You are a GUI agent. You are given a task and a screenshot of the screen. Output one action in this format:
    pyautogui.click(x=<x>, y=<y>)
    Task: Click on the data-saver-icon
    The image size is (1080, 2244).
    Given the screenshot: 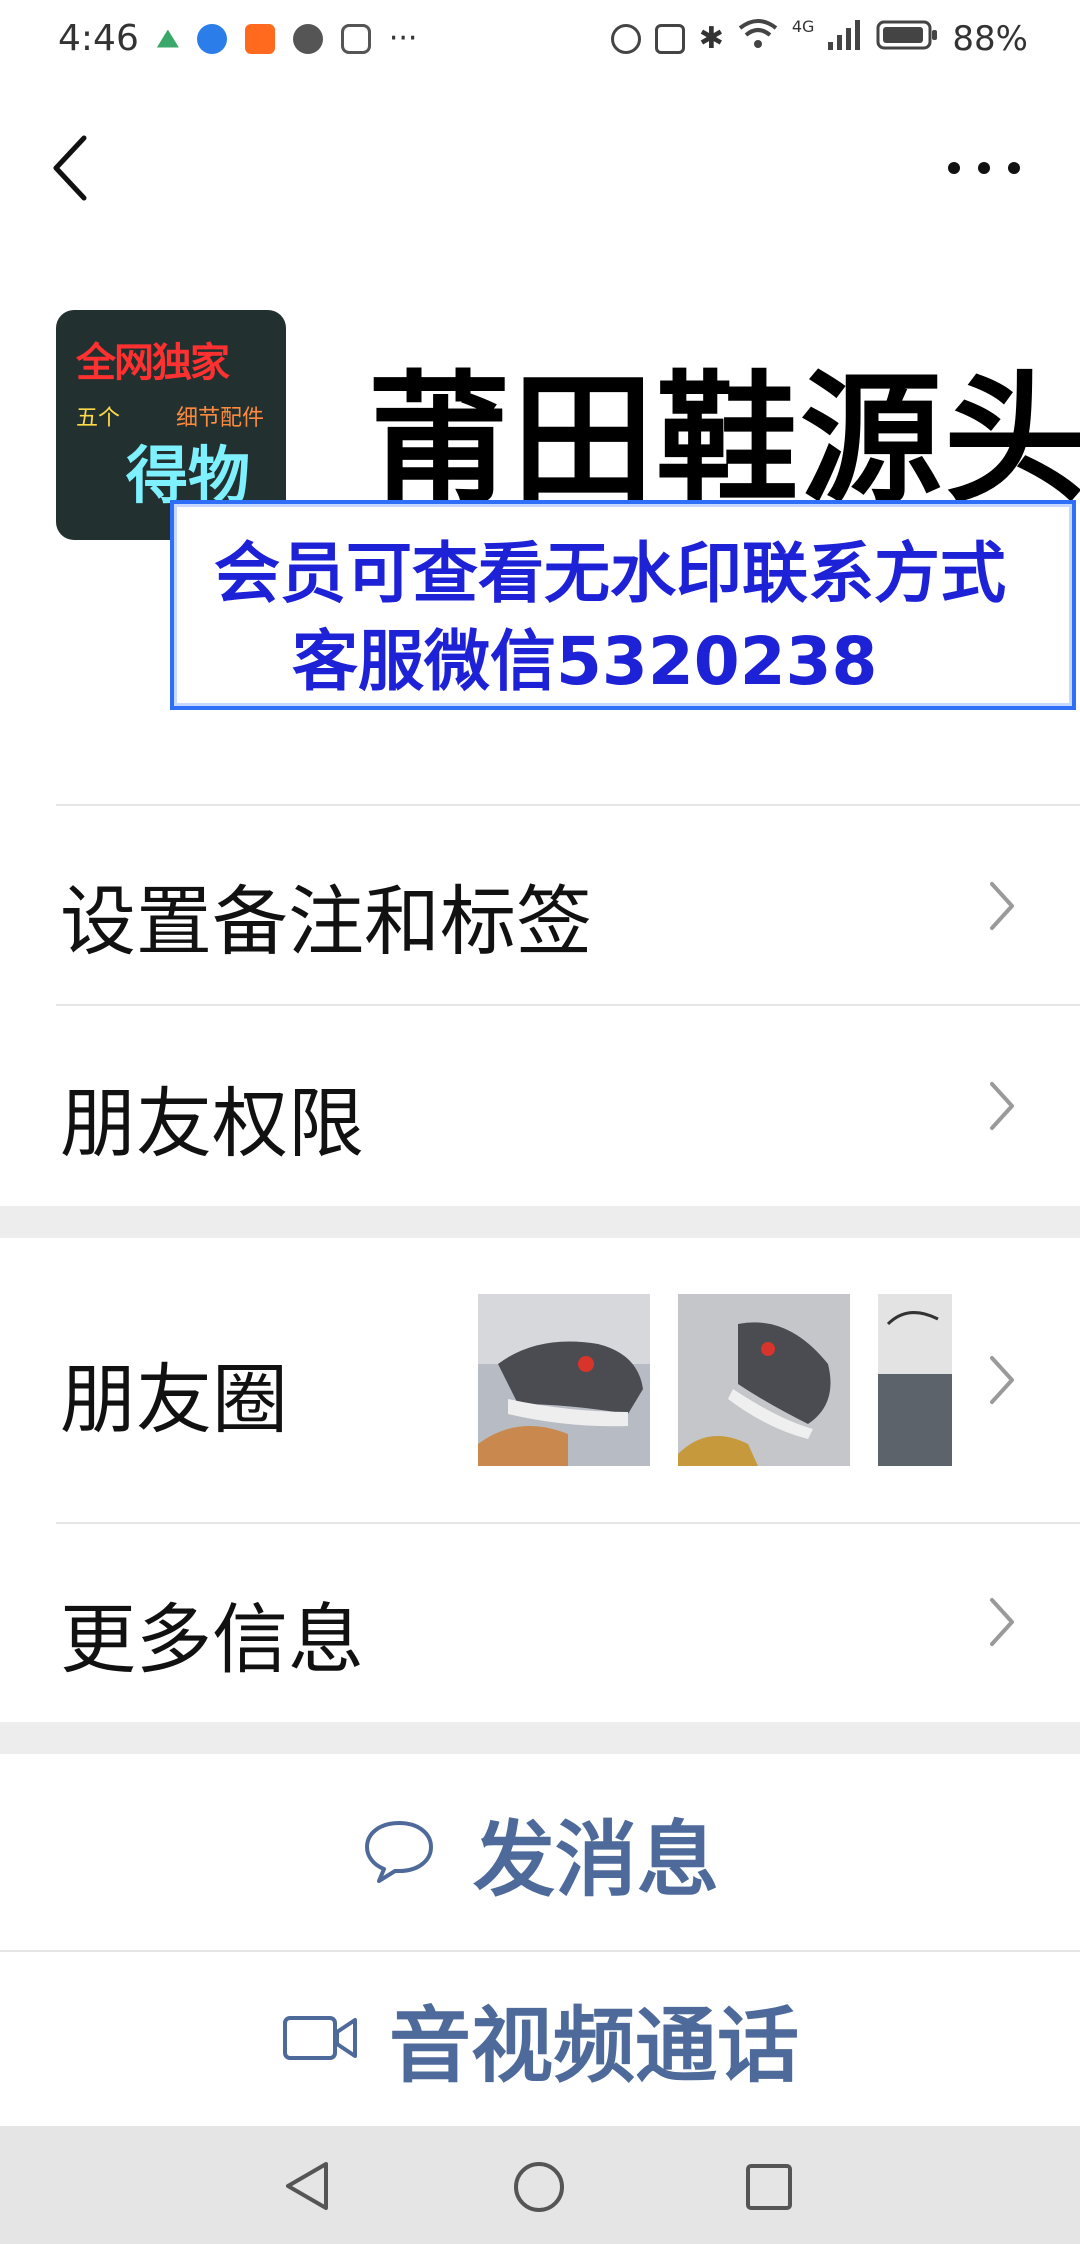 What is the action you would take?
    pyautogui.click(x=625, y=38)
    